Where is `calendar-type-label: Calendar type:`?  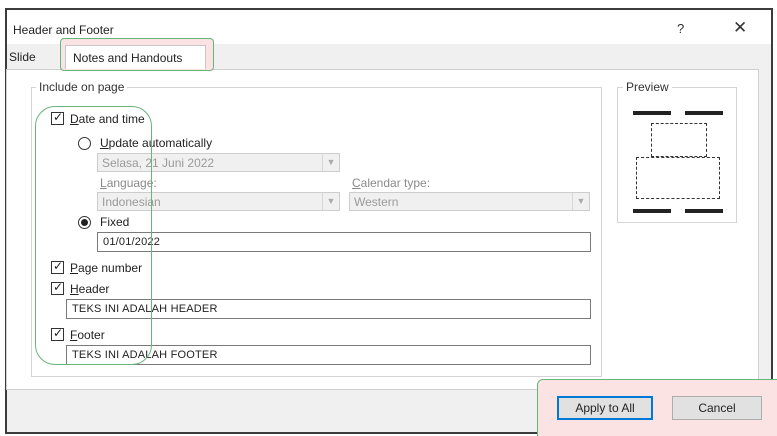
calendar-type-label: Calendar type: is located at coordinates (391, 183).